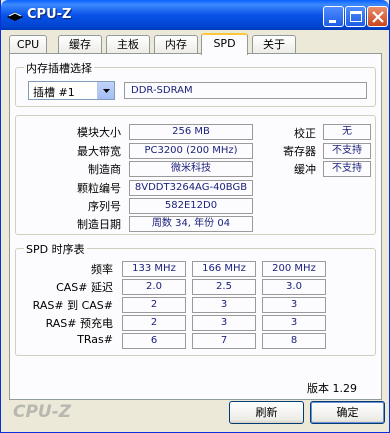 Image resolution: width=390 pixels, height=433 pixels. I want to click on registered-value: 不支持, so click(347, 151).